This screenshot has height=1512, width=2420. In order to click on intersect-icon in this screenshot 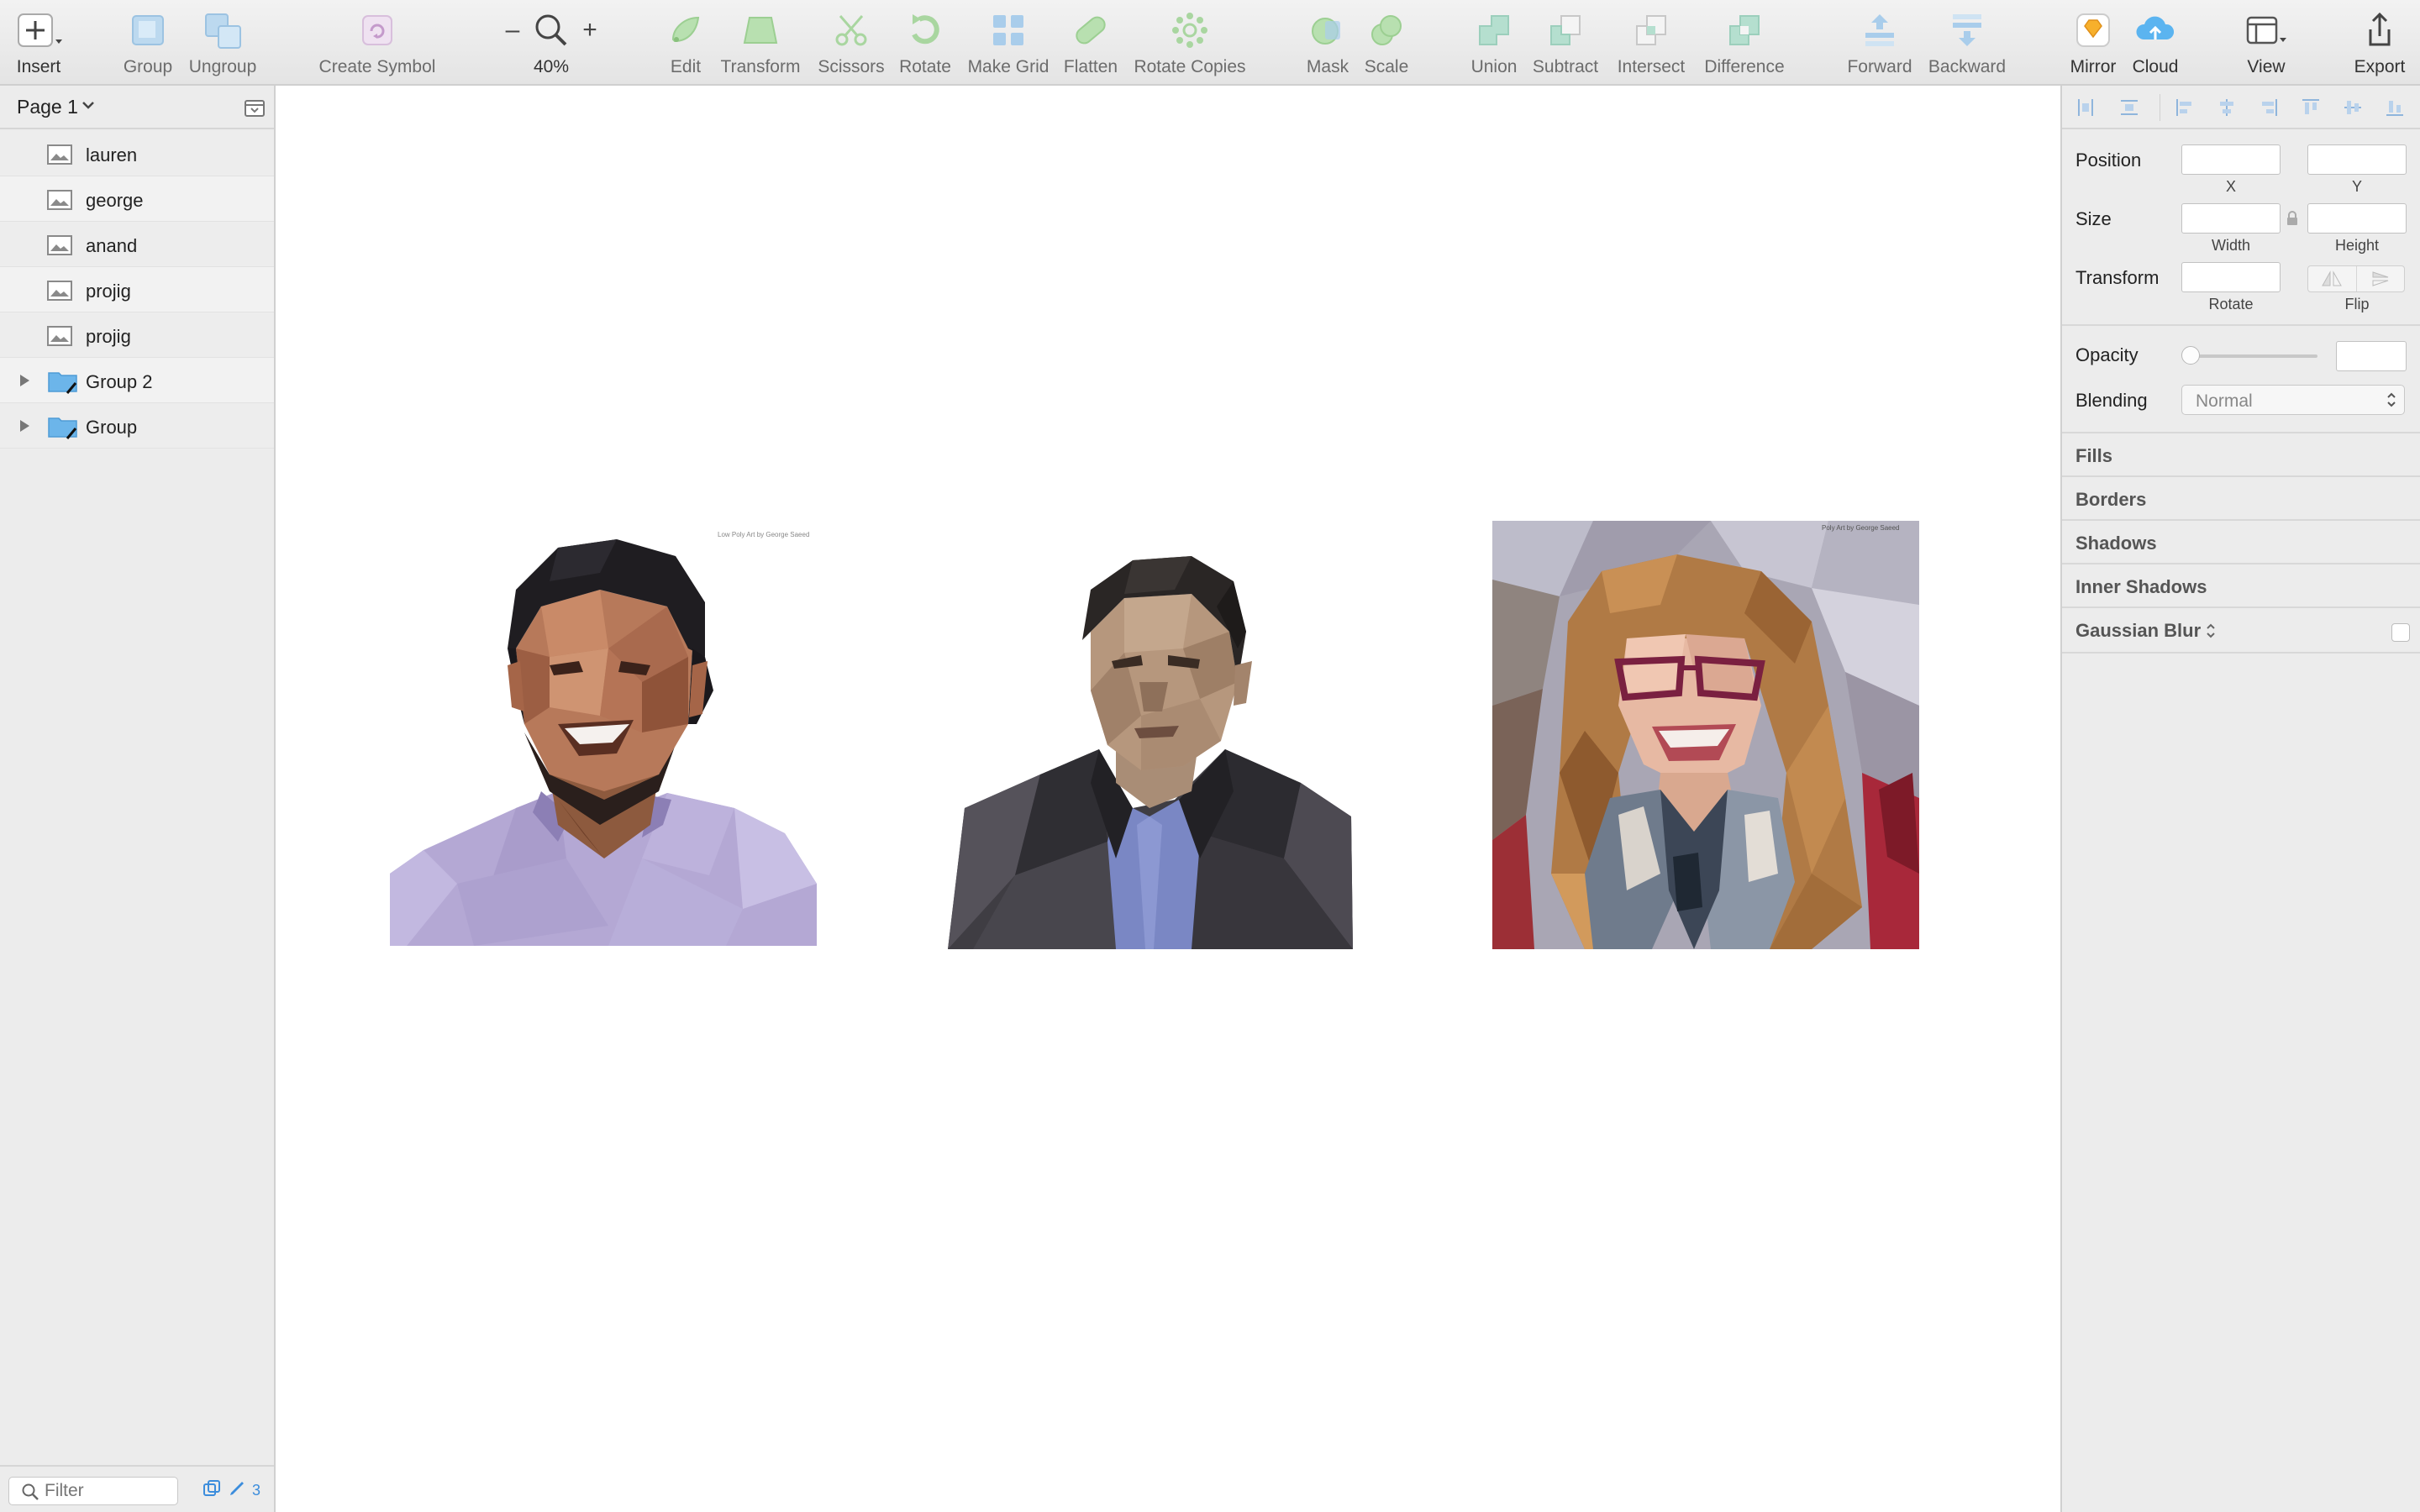, I will do `click(1651, 30)`.